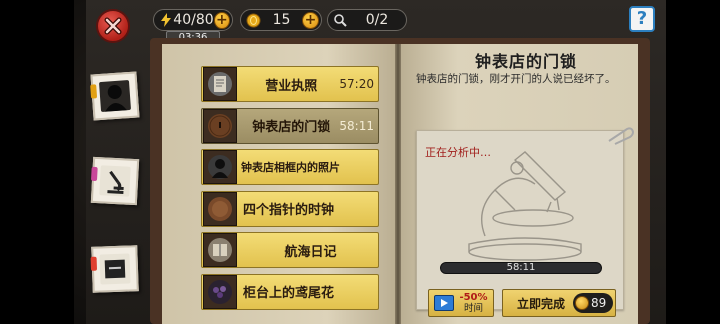 Image resolution: width=720 pixels, height=324 pixels. I want to click on list-item-label: 柜台上的鸢尾花, so click(289, 293).